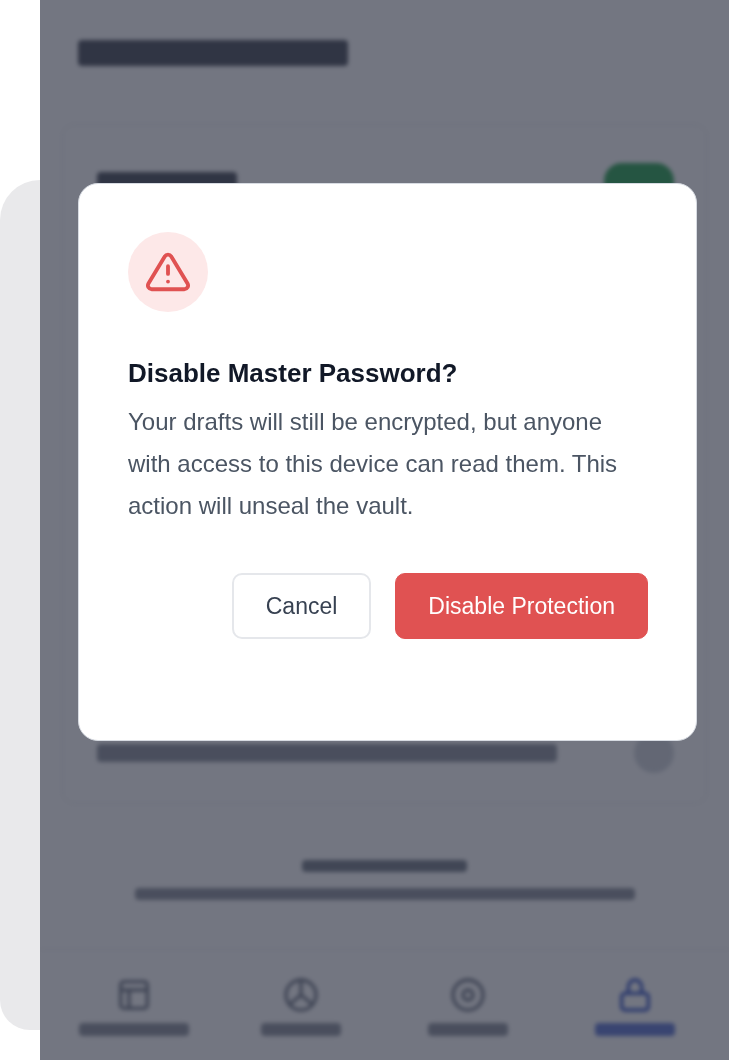  Describe the element at coordinates (373, 464) in the screenshot. I see `dialog-message: Your drafts will still be encrypted, but anyone with access to this device can read them. This action will unseal the vault.` at that location.